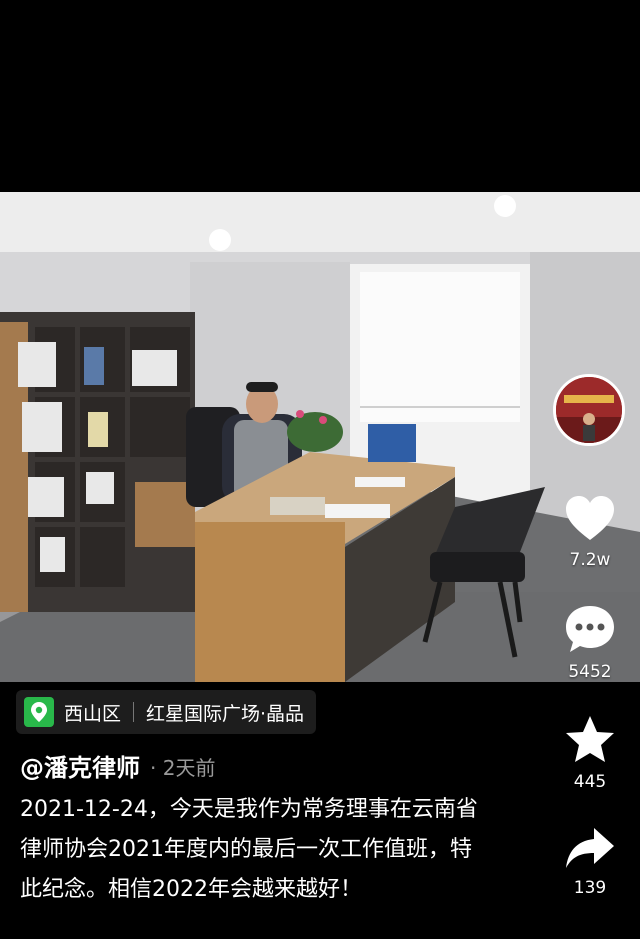  I want to click on post-time: · 2天前, so click(183, 768).